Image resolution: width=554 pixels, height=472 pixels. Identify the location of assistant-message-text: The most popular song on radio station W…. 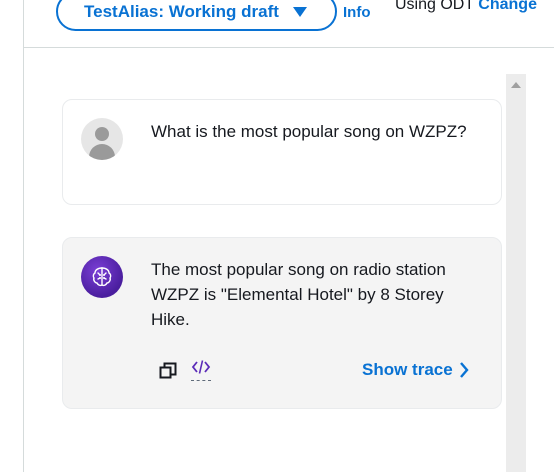
(298, 294).